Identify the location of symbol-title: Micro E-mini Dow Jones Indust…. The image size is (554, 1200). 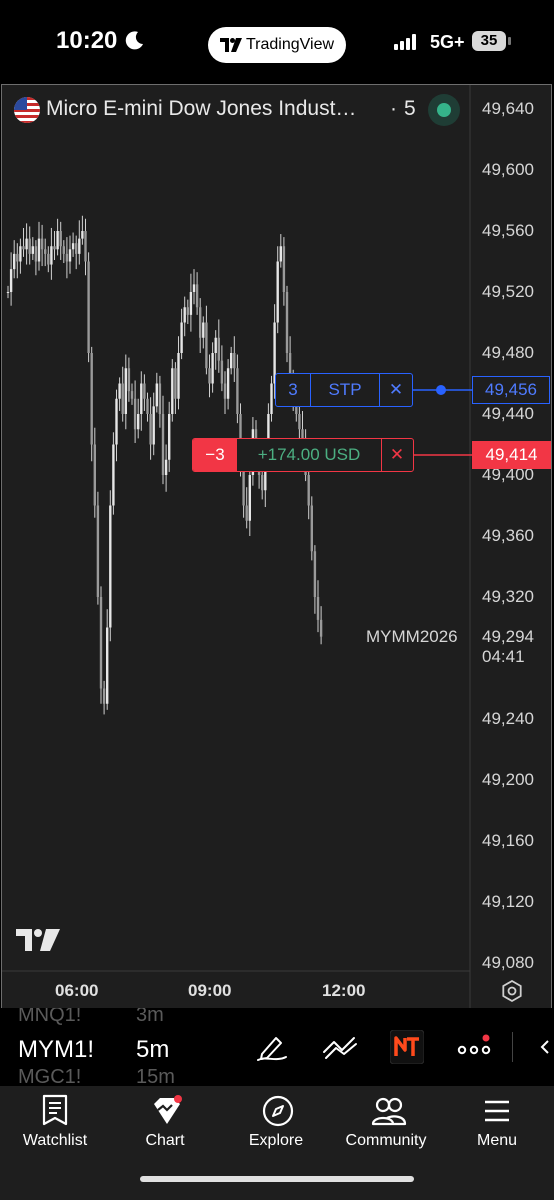
(201, 109).